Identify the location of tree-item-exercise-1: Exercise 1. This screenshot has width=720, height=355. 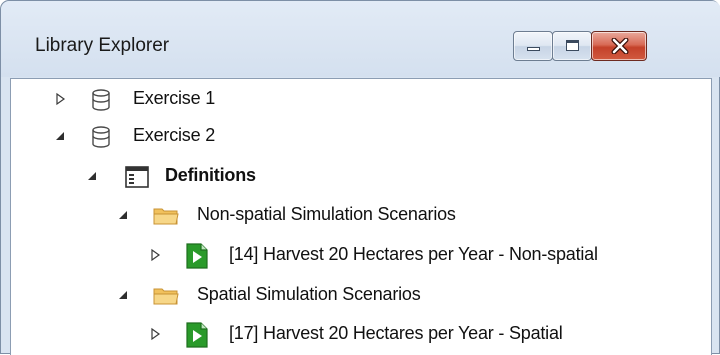
(361, 99).